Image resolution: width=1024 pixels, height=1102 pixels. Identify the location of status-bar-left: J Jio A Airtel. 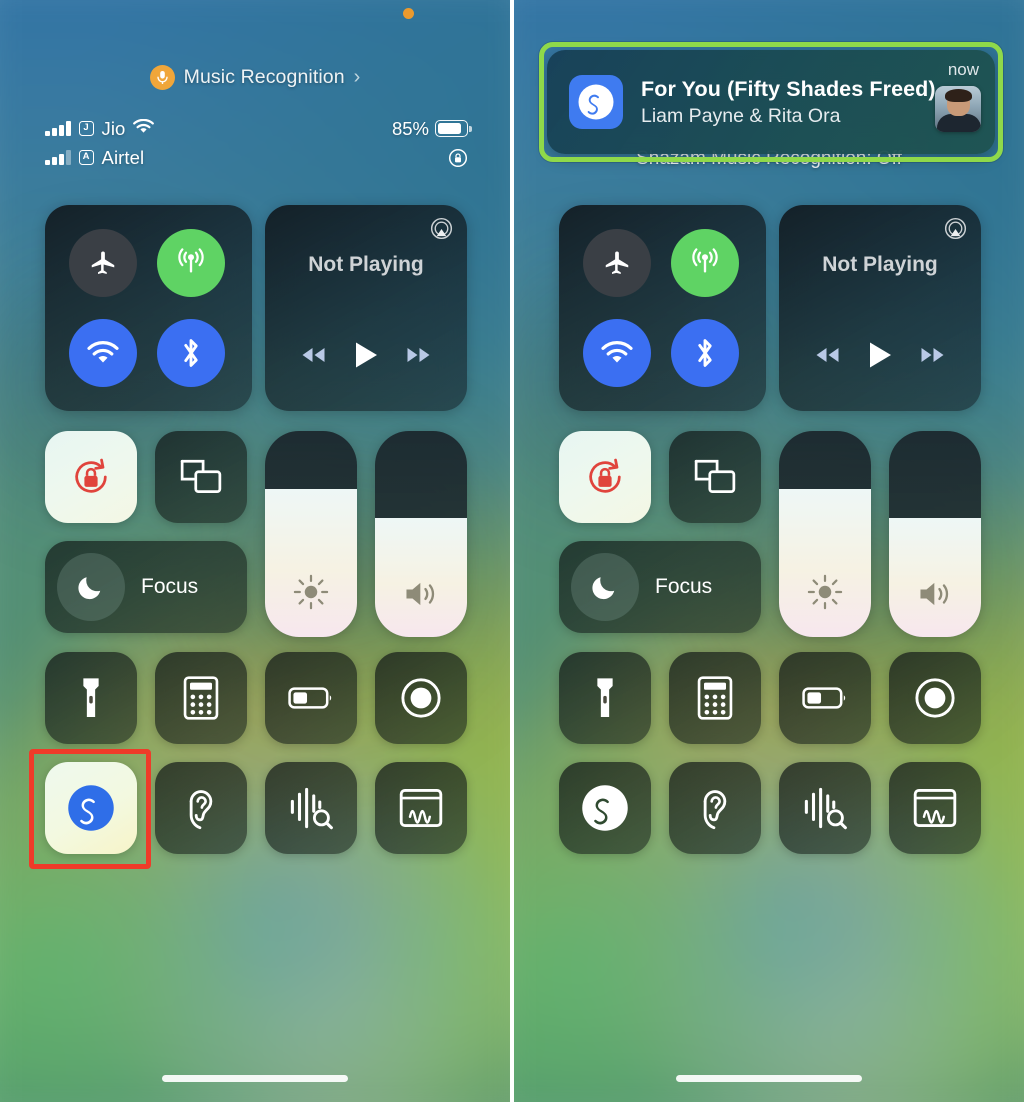
(100, 143).